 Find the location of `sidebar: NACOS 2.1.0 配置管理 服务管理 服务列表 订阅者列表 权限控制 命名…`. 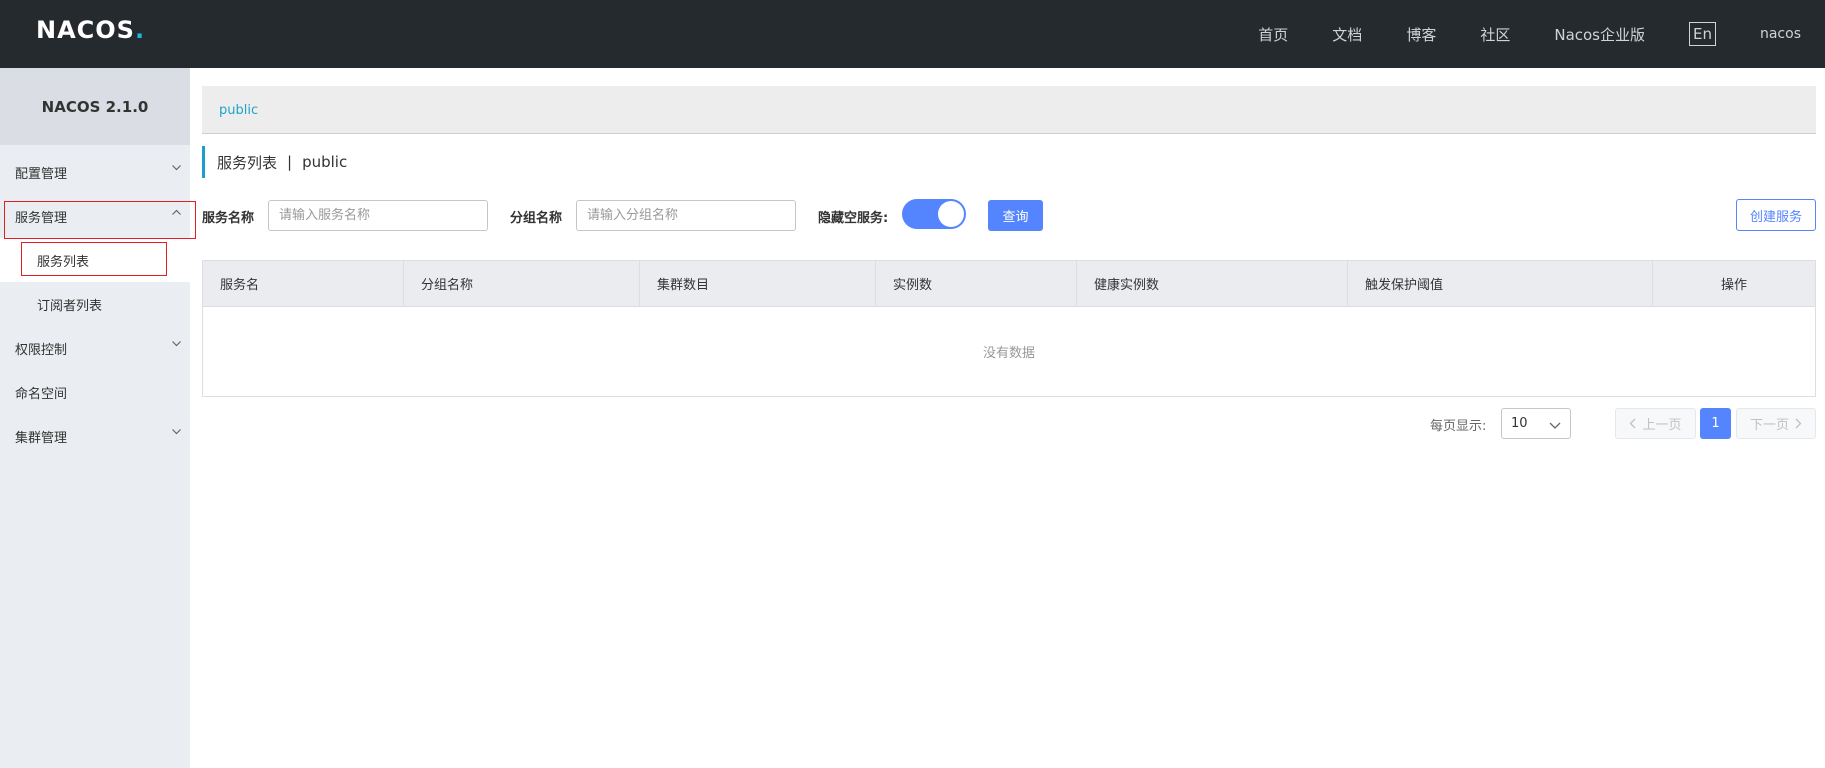

sidebar: NACOS 2.1.0 配置管理 服务管理 服务列表 订阅者列表 权限控制 命名… is located at coordinates (95, 418).